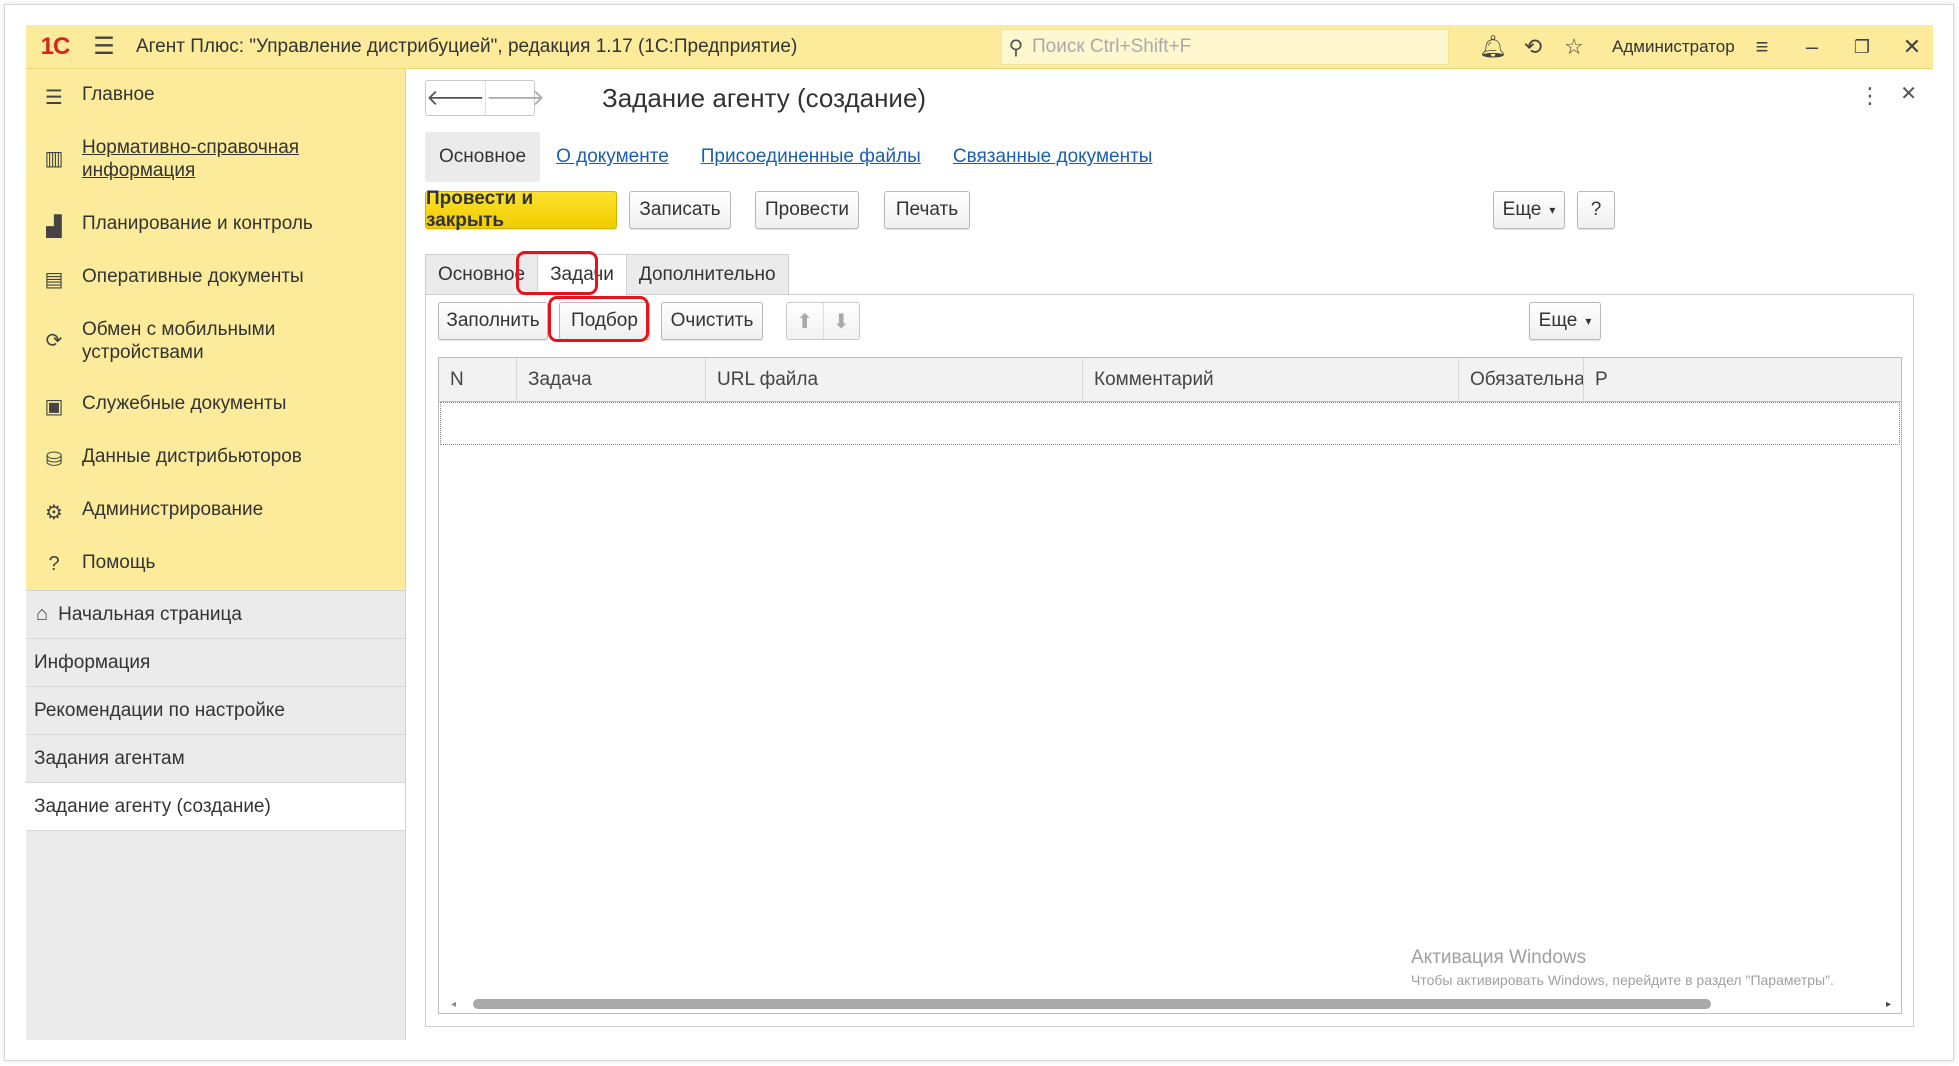  What do you see at coordinates (173, 509) in the screenshot?
I see `sidebar-item-label: Администрирование` at bounding box center [173, 509].